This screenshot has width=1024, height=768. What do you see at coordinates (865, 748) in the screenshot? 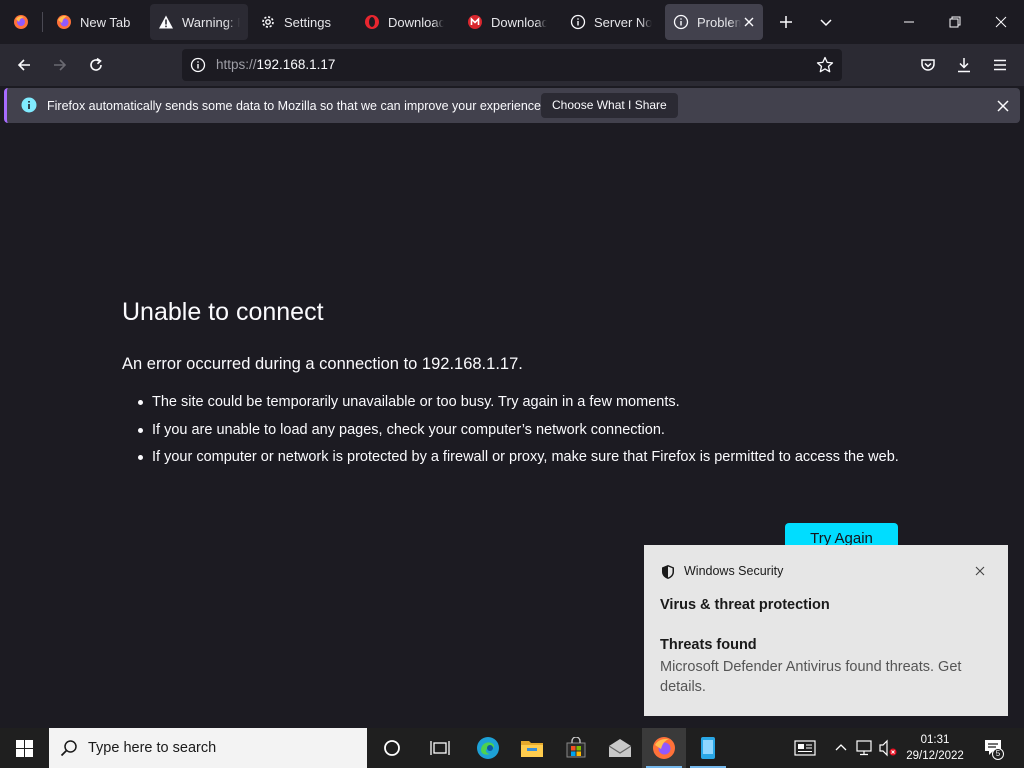
I see `network-icon` at bounding box center [865, 748].